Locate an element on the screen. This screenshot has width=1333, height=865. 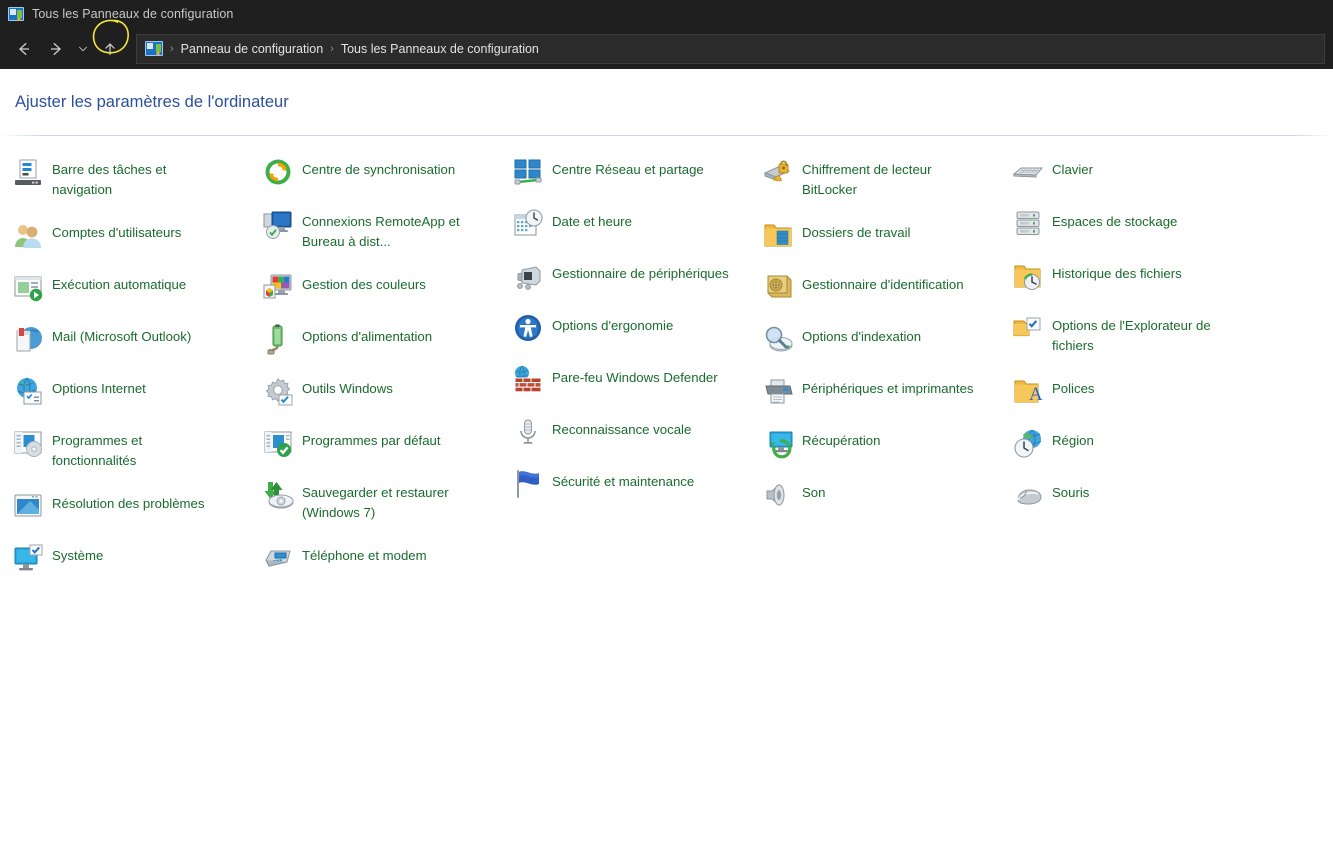
chevron-down-icon is located at coordinates (83, 49).